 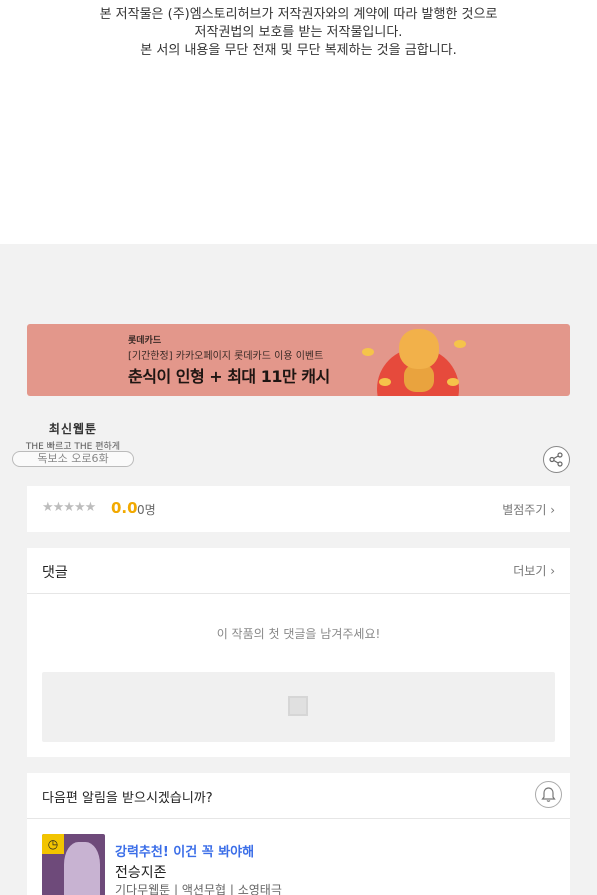 What do you see at coordinates (73, 445) in the screenshot?
I see `site-logo: 최신웹툰 THE 빠르고 THE 편하게 독보소 오로6화` at bounding box center [73, 445].